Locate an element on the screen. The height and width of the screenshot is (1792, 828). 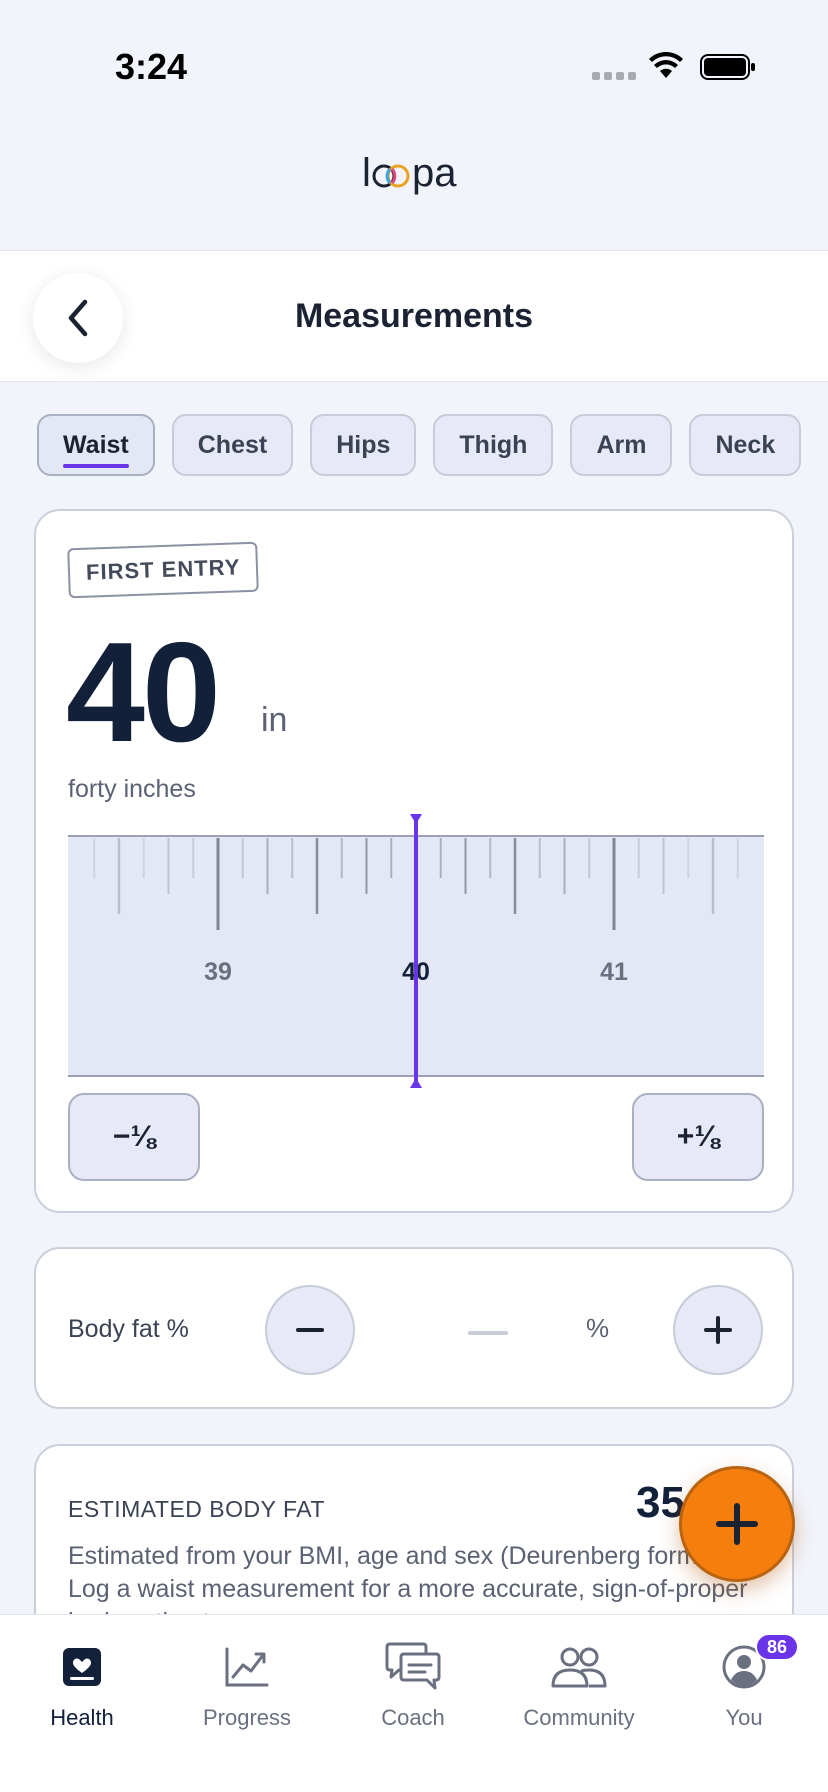
body-fat-card: Body fat % % is located at coordinates (414, 1328).